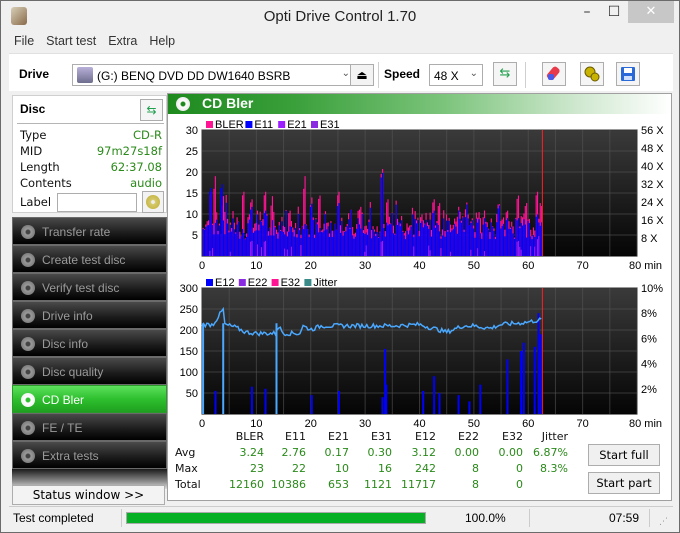 This screenshot has width=680, height=533. I want to click on save-button, so click(628, 74).